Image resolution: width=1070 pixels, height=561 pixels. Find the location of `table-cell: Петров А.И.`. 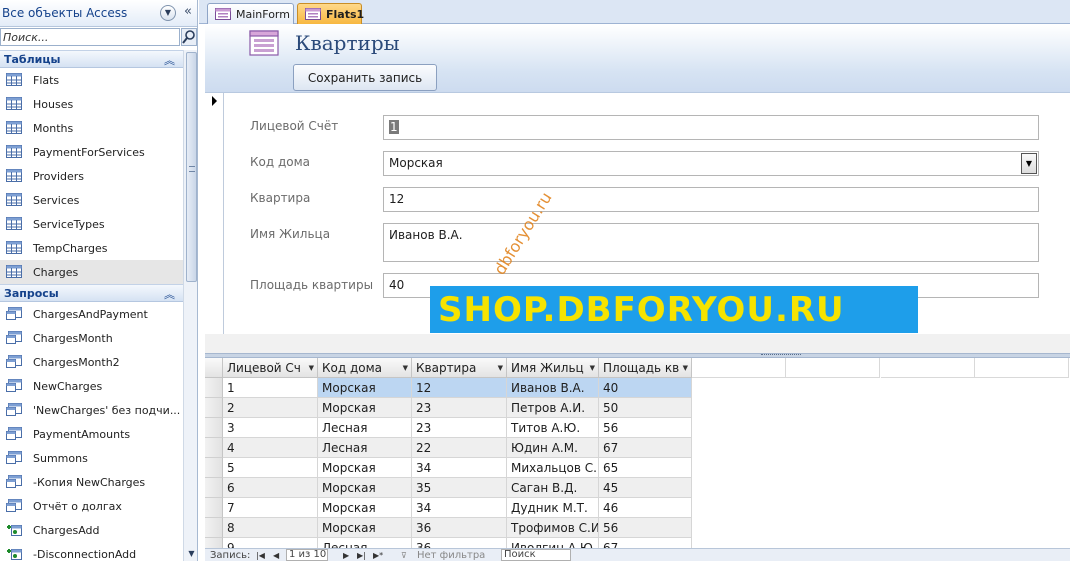

table-cell: Петров А.И. is located at coordinates (553, 408).